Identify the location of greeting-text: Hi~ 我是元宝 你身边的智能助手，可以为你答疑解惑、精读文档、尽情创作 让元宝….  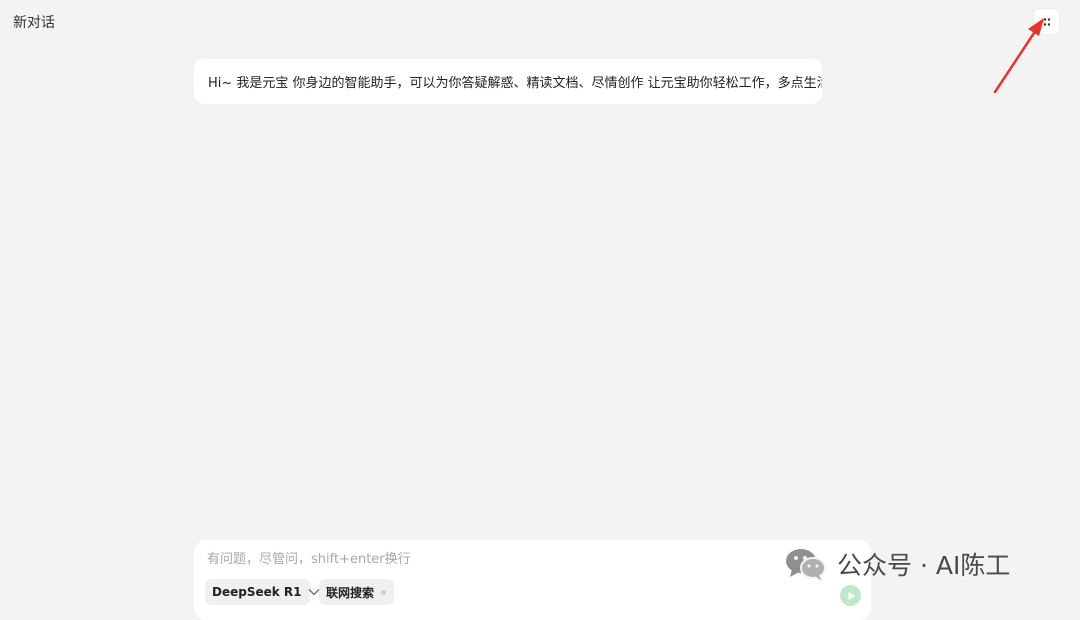
(515, 83).